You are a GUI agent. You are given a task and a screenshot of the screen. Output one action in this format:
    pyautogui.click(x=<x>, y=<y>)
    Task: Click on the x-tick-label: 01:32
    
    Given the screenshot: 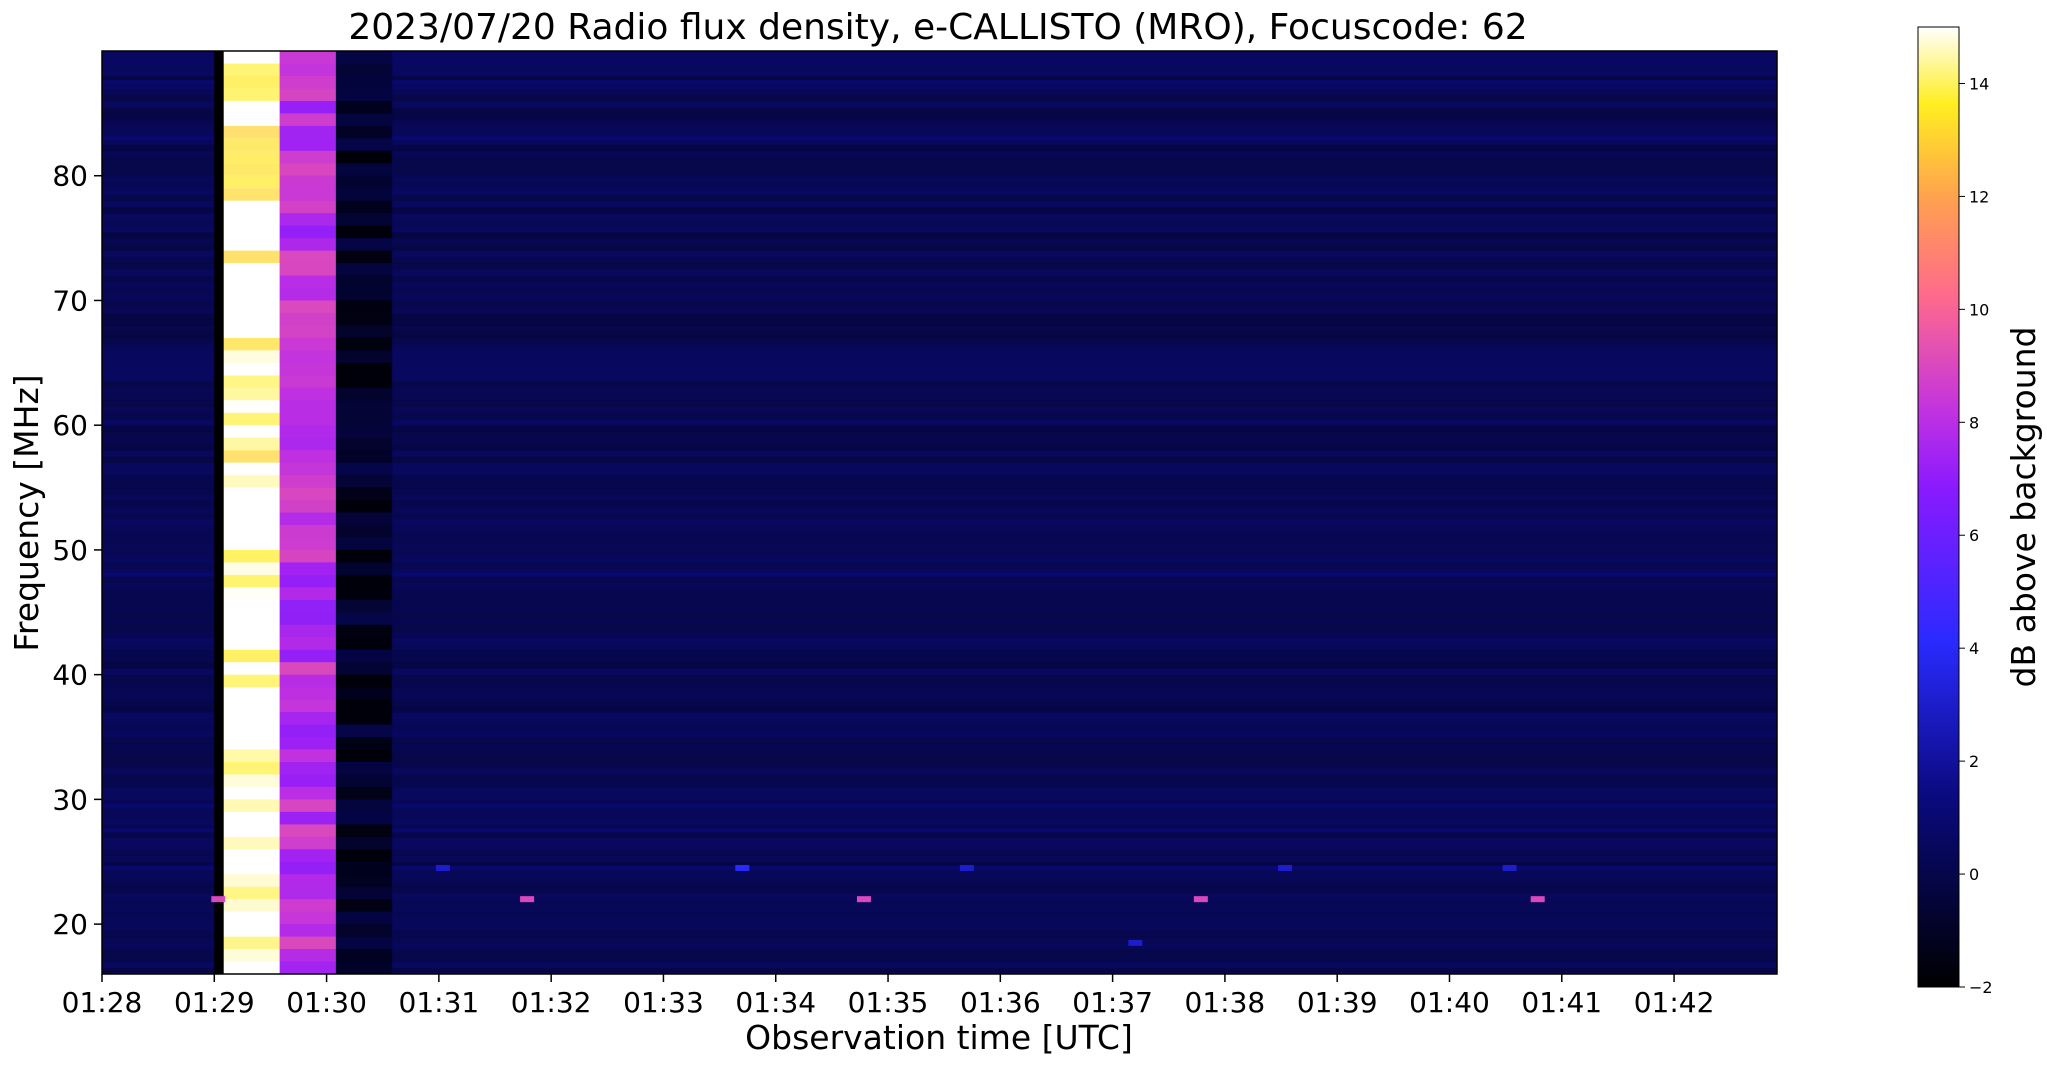 What is the action you would take?
    pyautogui.click(x=551, y=1002)
    